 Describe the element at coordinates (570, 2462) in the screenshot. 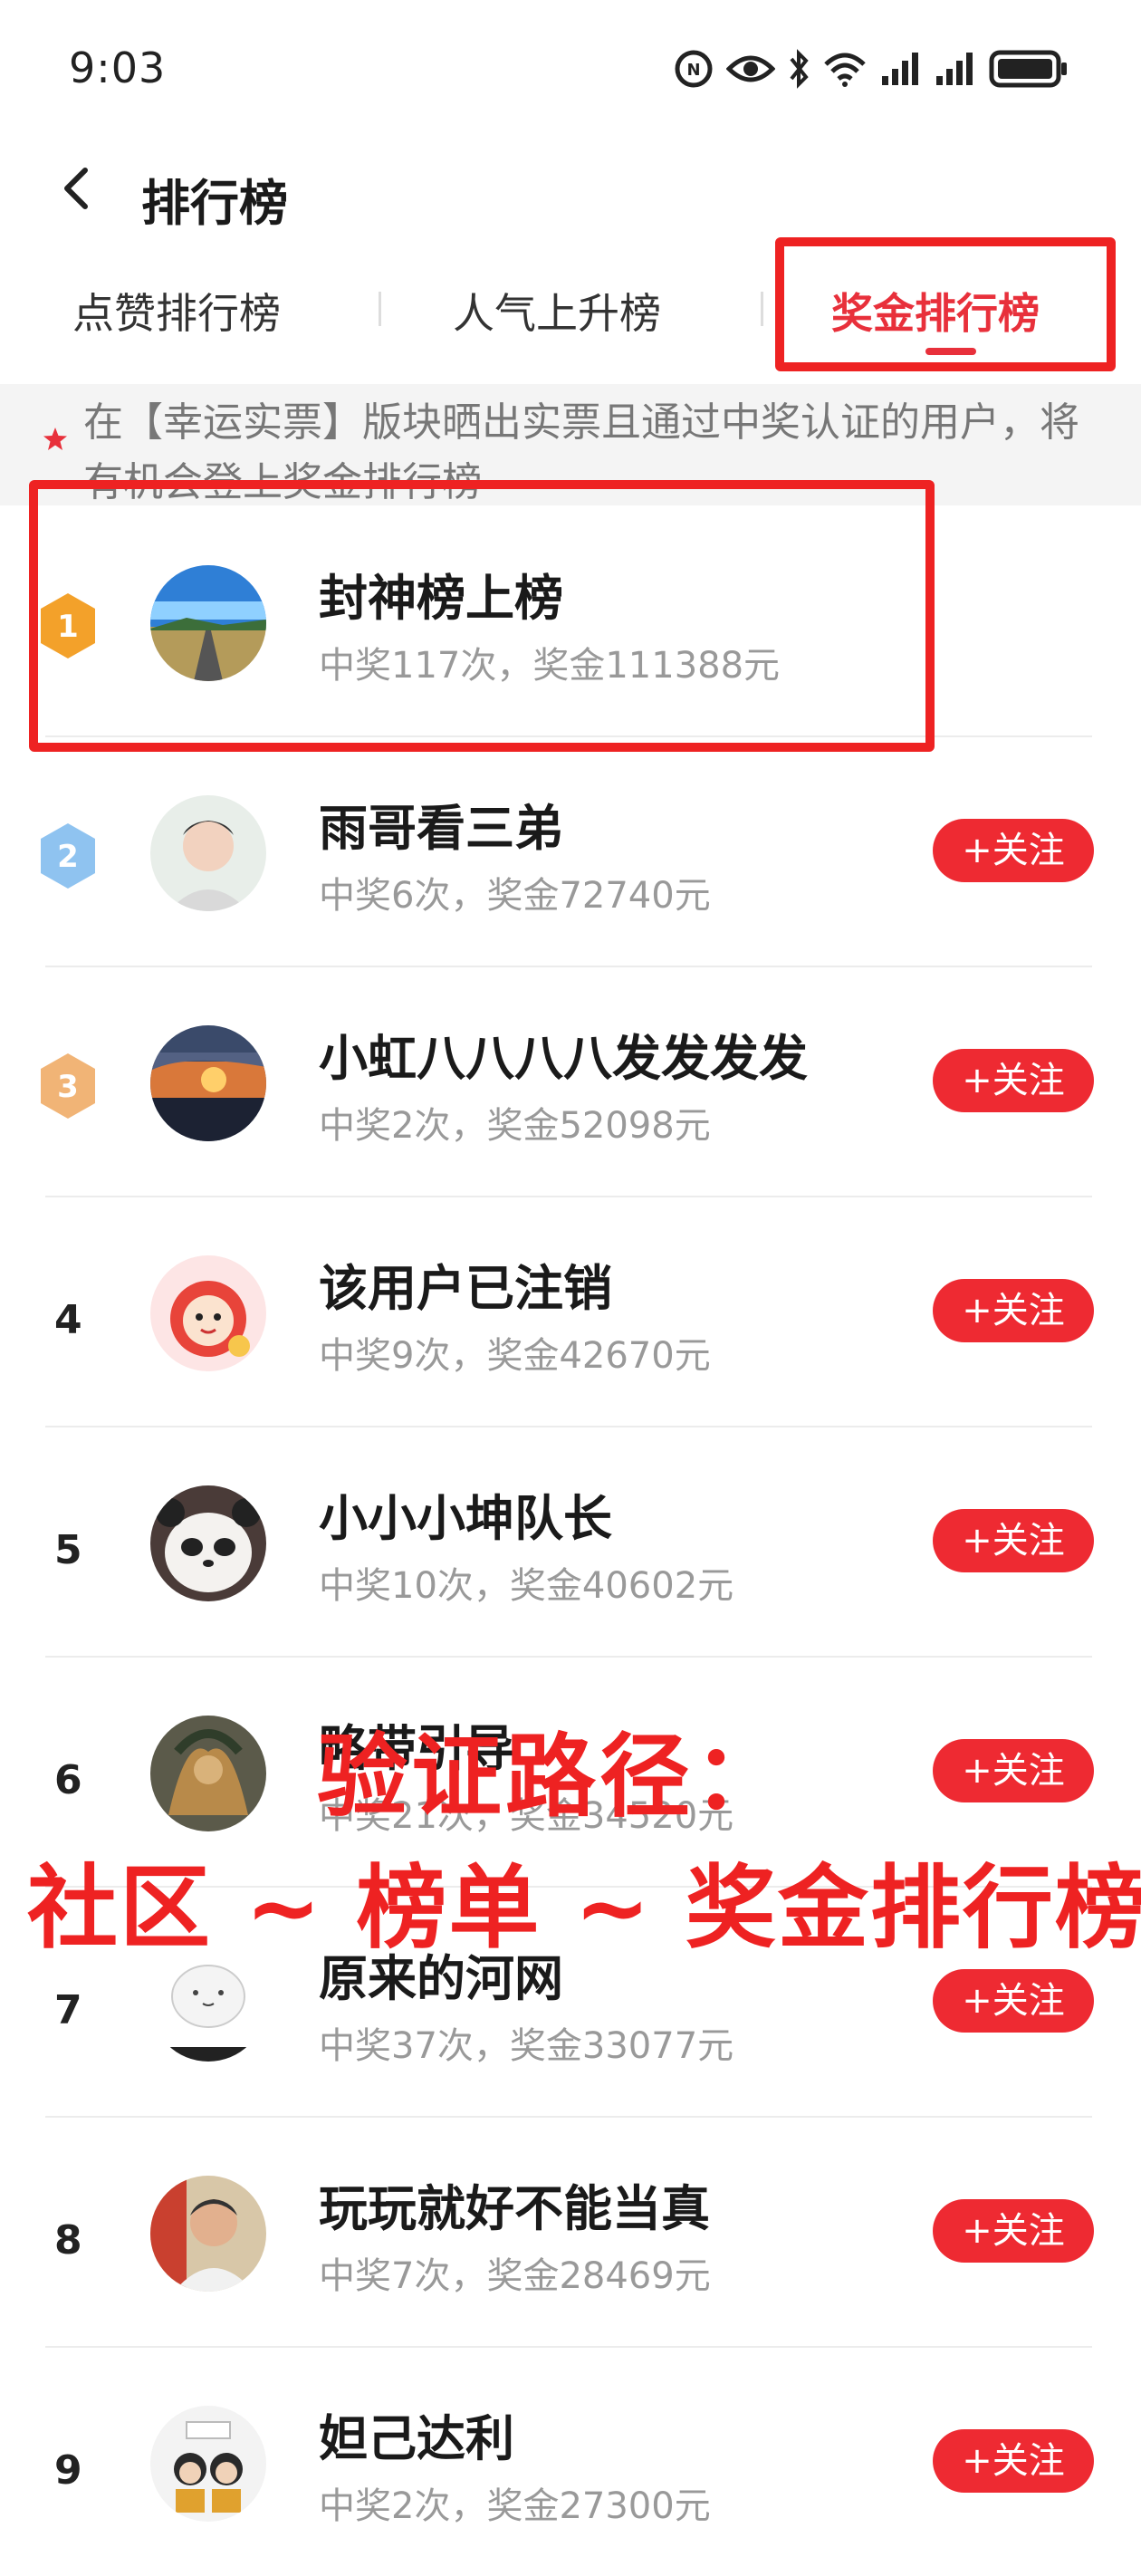

I see `ranking-row: 9 妲己达利 中奖2次，奖金27300元 +关注` at that location.